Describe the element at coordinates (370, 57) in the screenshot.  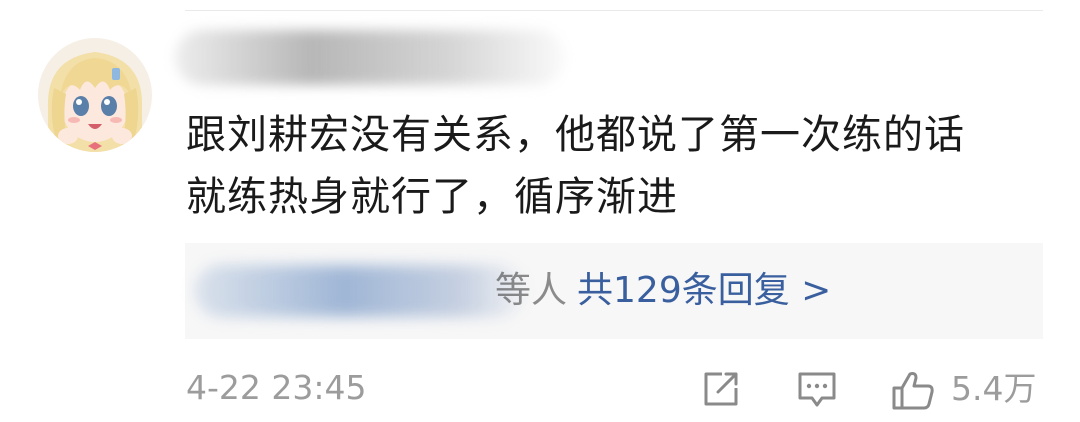
I see `author-name-redacted` at that location.